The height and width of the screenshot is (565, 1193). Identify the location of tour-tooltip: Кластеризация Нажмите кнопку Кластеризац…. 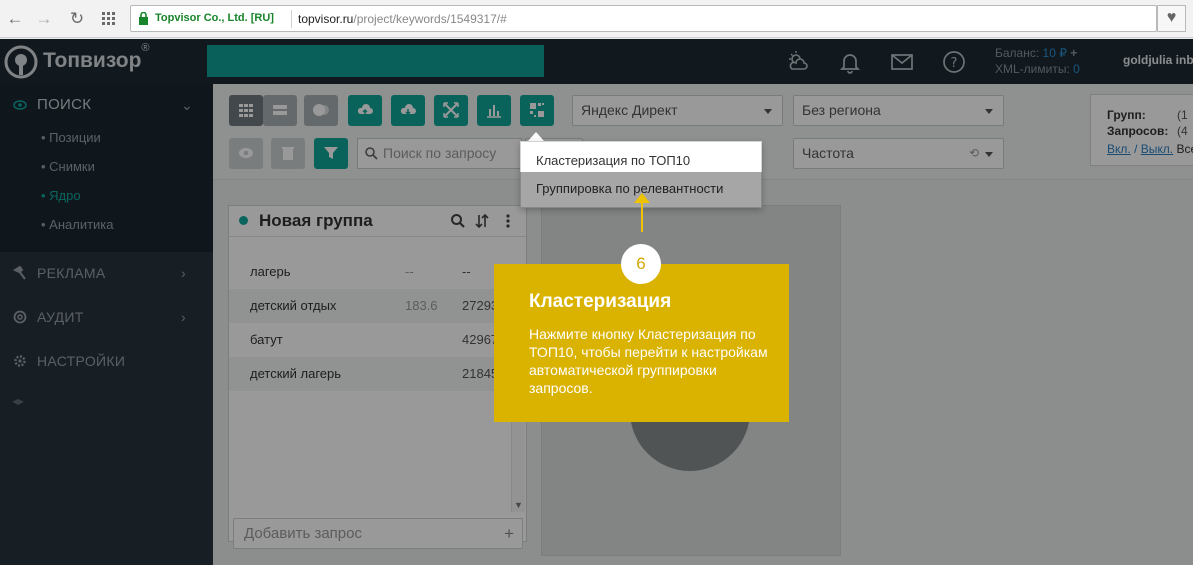
(641, 343).